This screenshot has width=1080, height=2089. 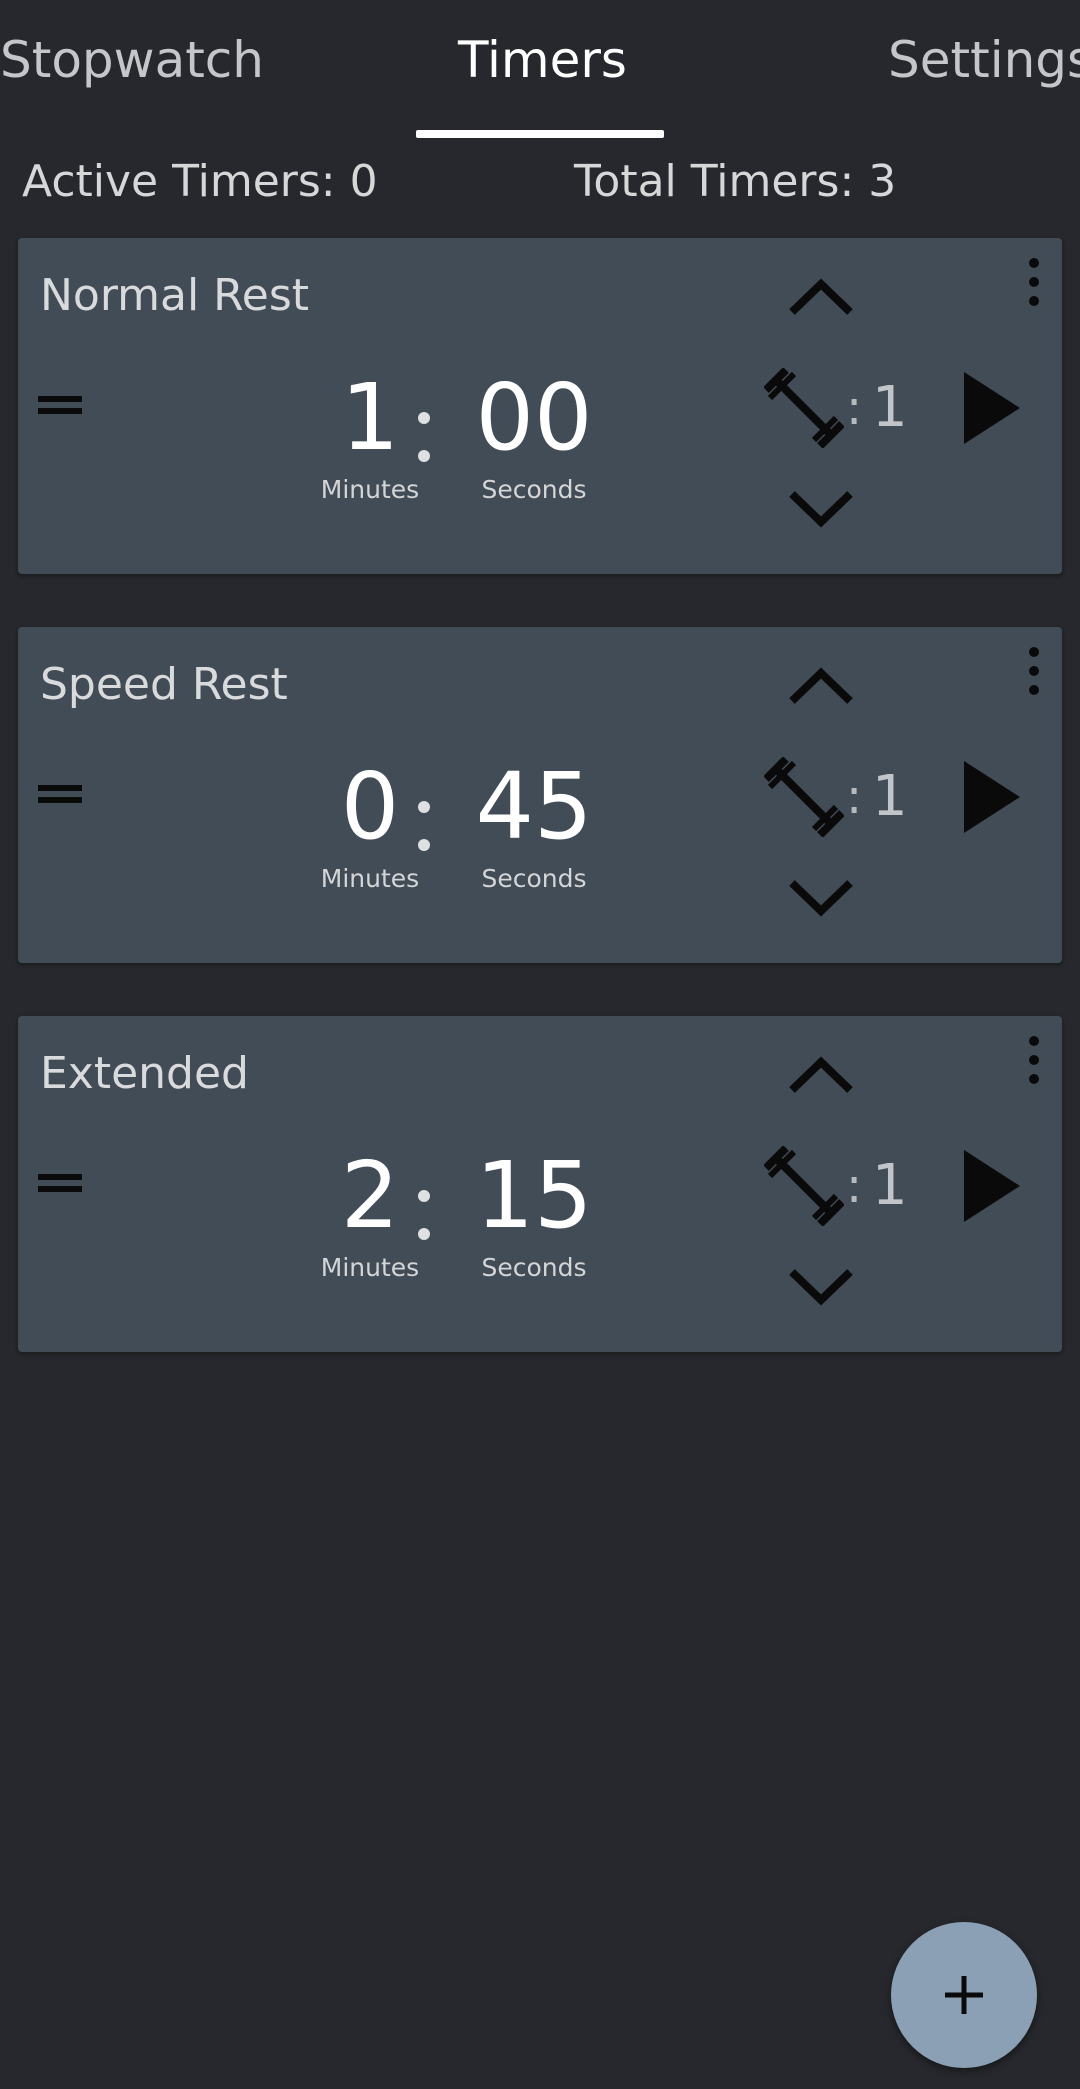 I want to click on minutes-value: 2, so click(x=370, y=1196).